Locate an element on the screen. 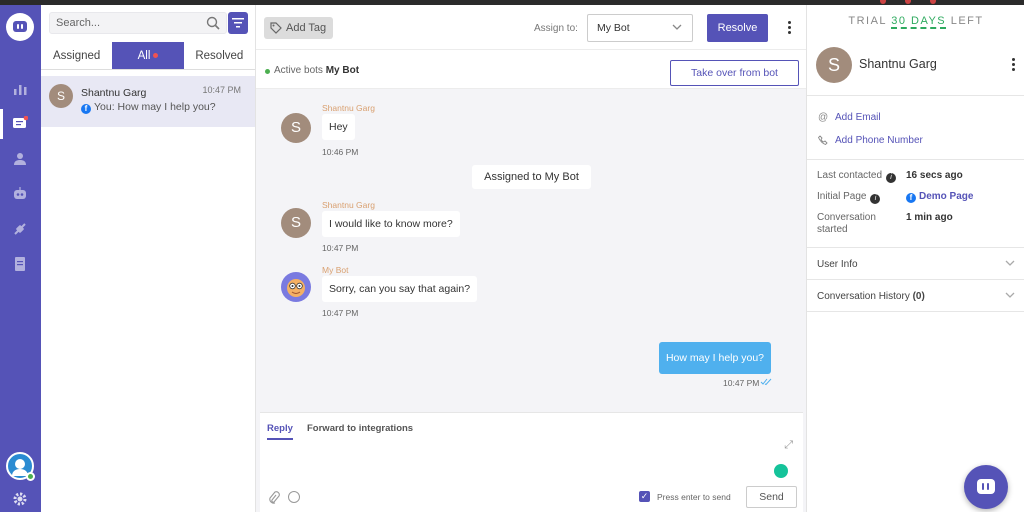 This screenshot has width=1024, height=512. add-tag-label: Add Tag is located at coordinates (306, 28).